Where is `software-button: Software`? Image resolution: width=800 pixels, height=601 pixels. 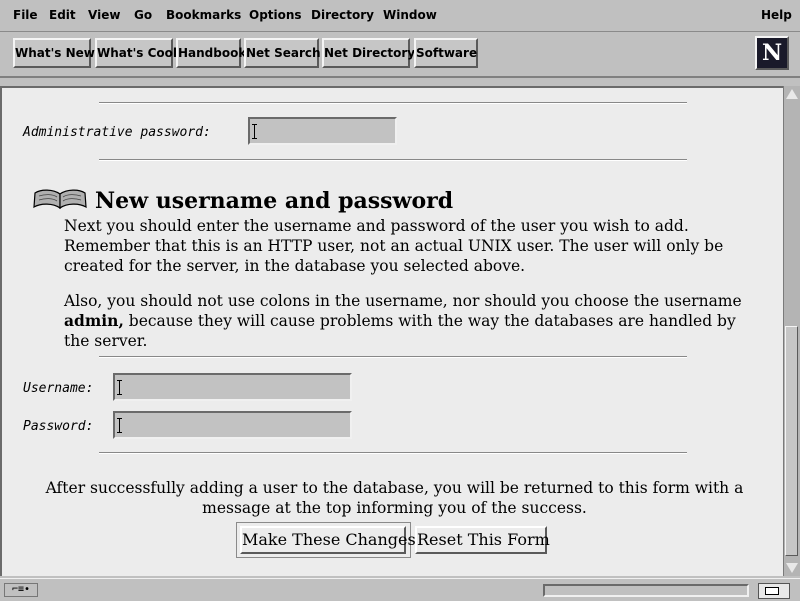
software-button: Software is located at coordinates (446, 53).